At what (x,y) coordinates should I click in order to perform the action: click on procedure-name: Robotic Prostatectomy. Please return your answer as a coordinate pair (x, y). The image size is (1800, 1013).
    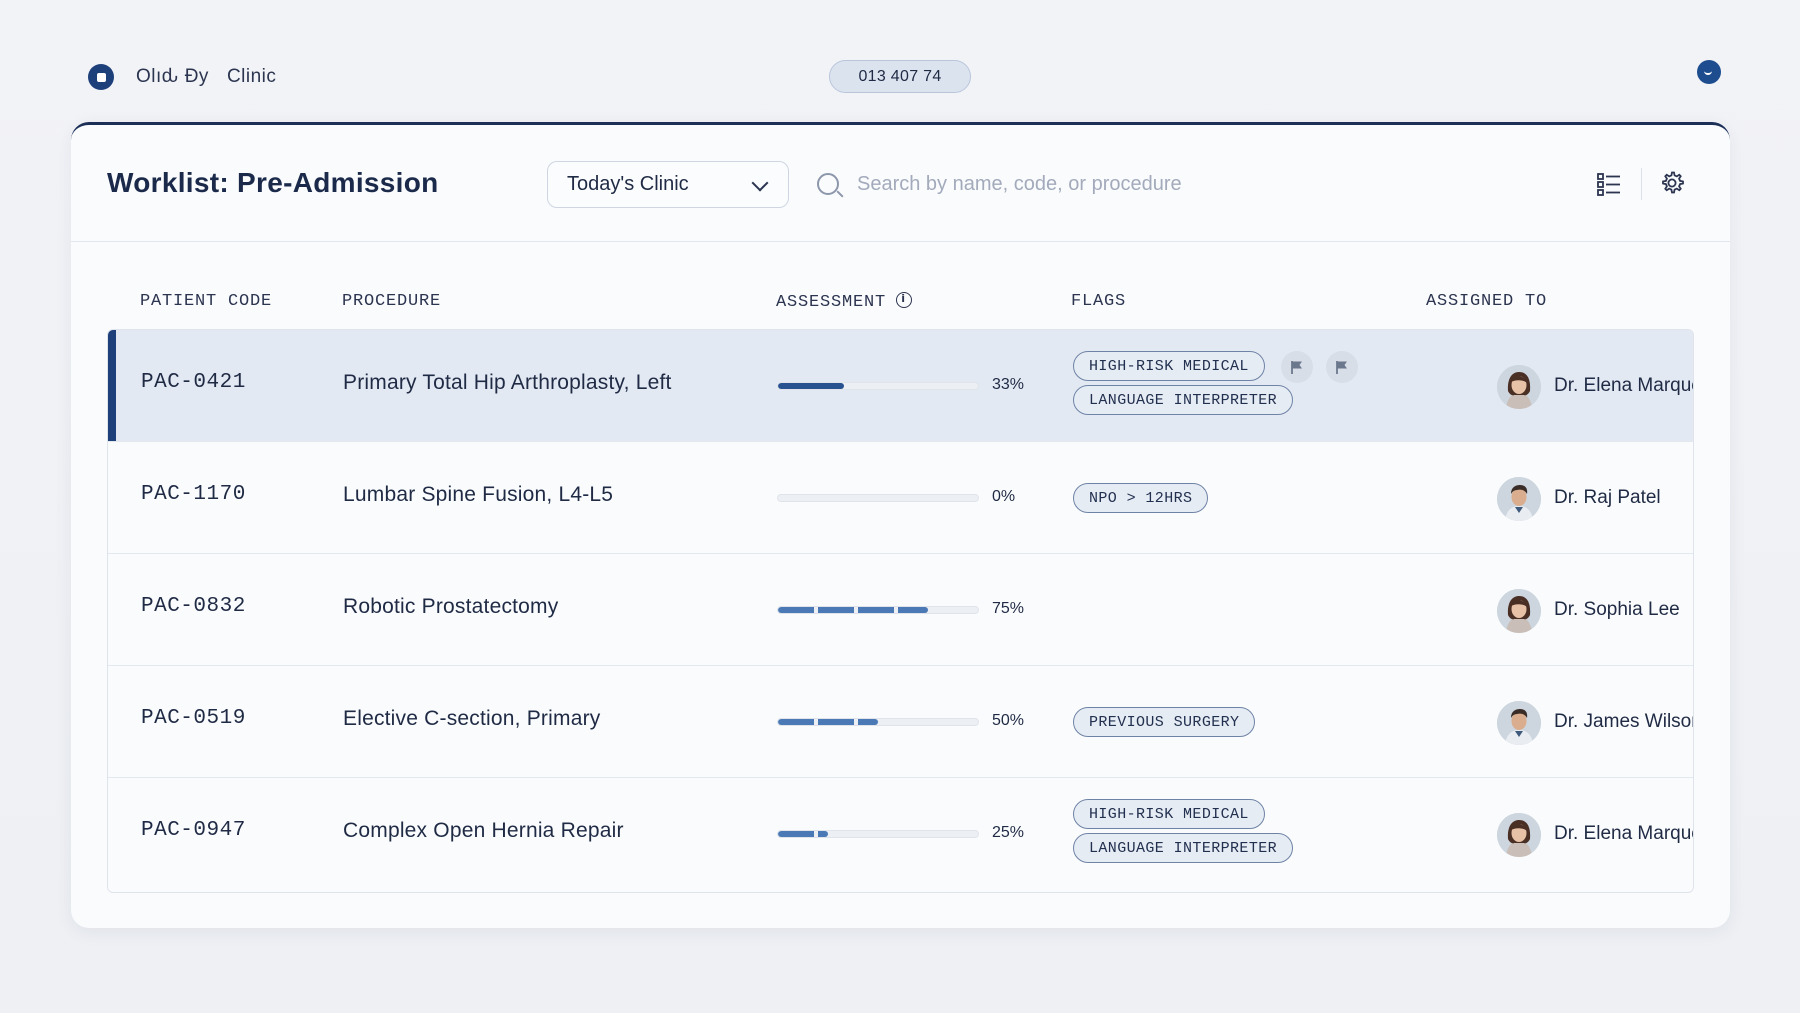
    Looking at the image, I should click on (451, 606).